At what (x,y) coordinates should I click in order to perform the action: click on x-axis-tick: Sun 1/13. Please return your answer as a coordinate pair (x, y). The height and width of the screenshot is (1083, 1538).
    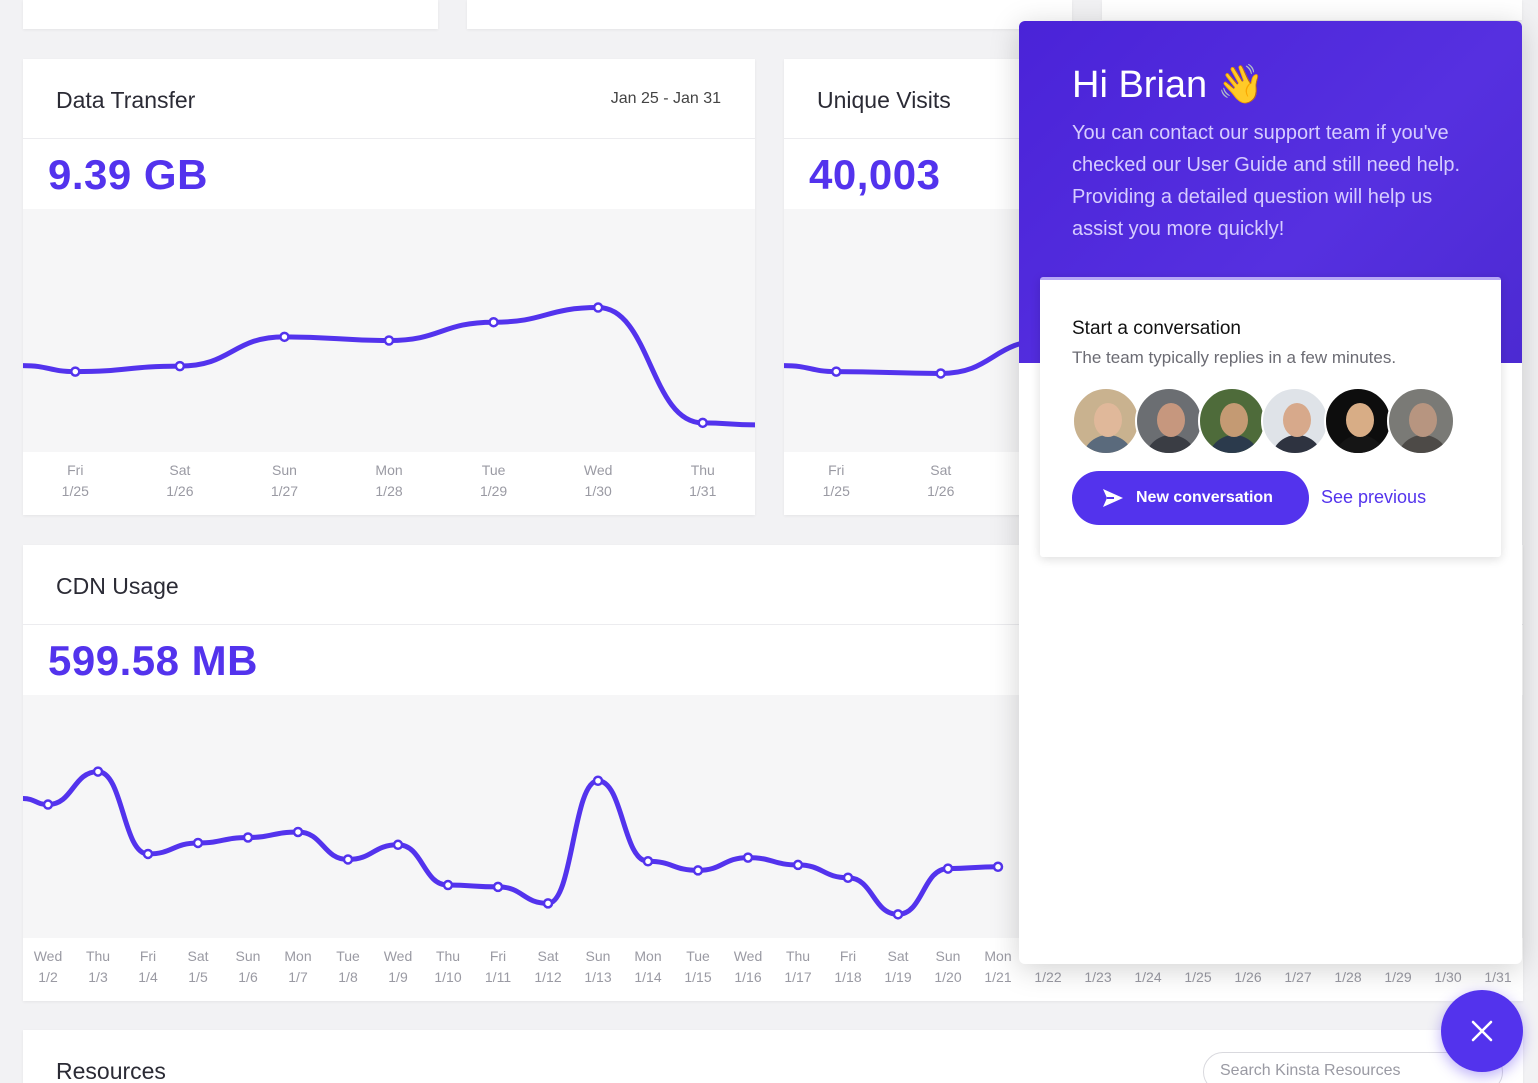
    Looking at the image, I should click on (598, 969).